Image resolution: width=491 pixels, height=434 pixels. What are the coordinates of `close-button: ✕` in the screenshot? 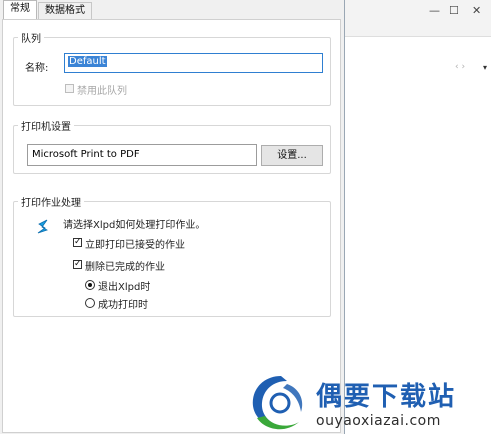 It's located at (476, 11).